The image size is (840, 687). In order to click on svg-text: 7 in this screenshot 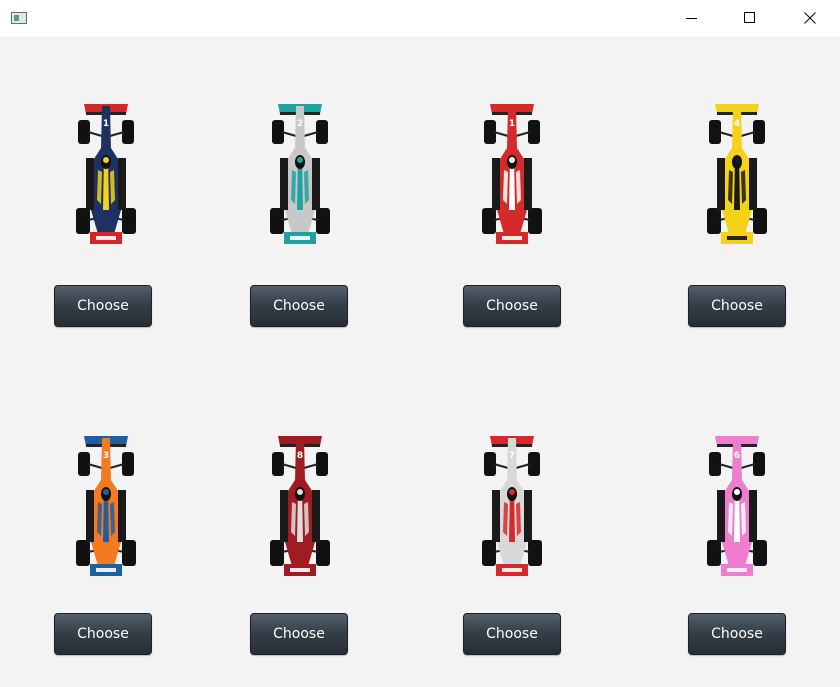, I will do `click(512, 456)`.